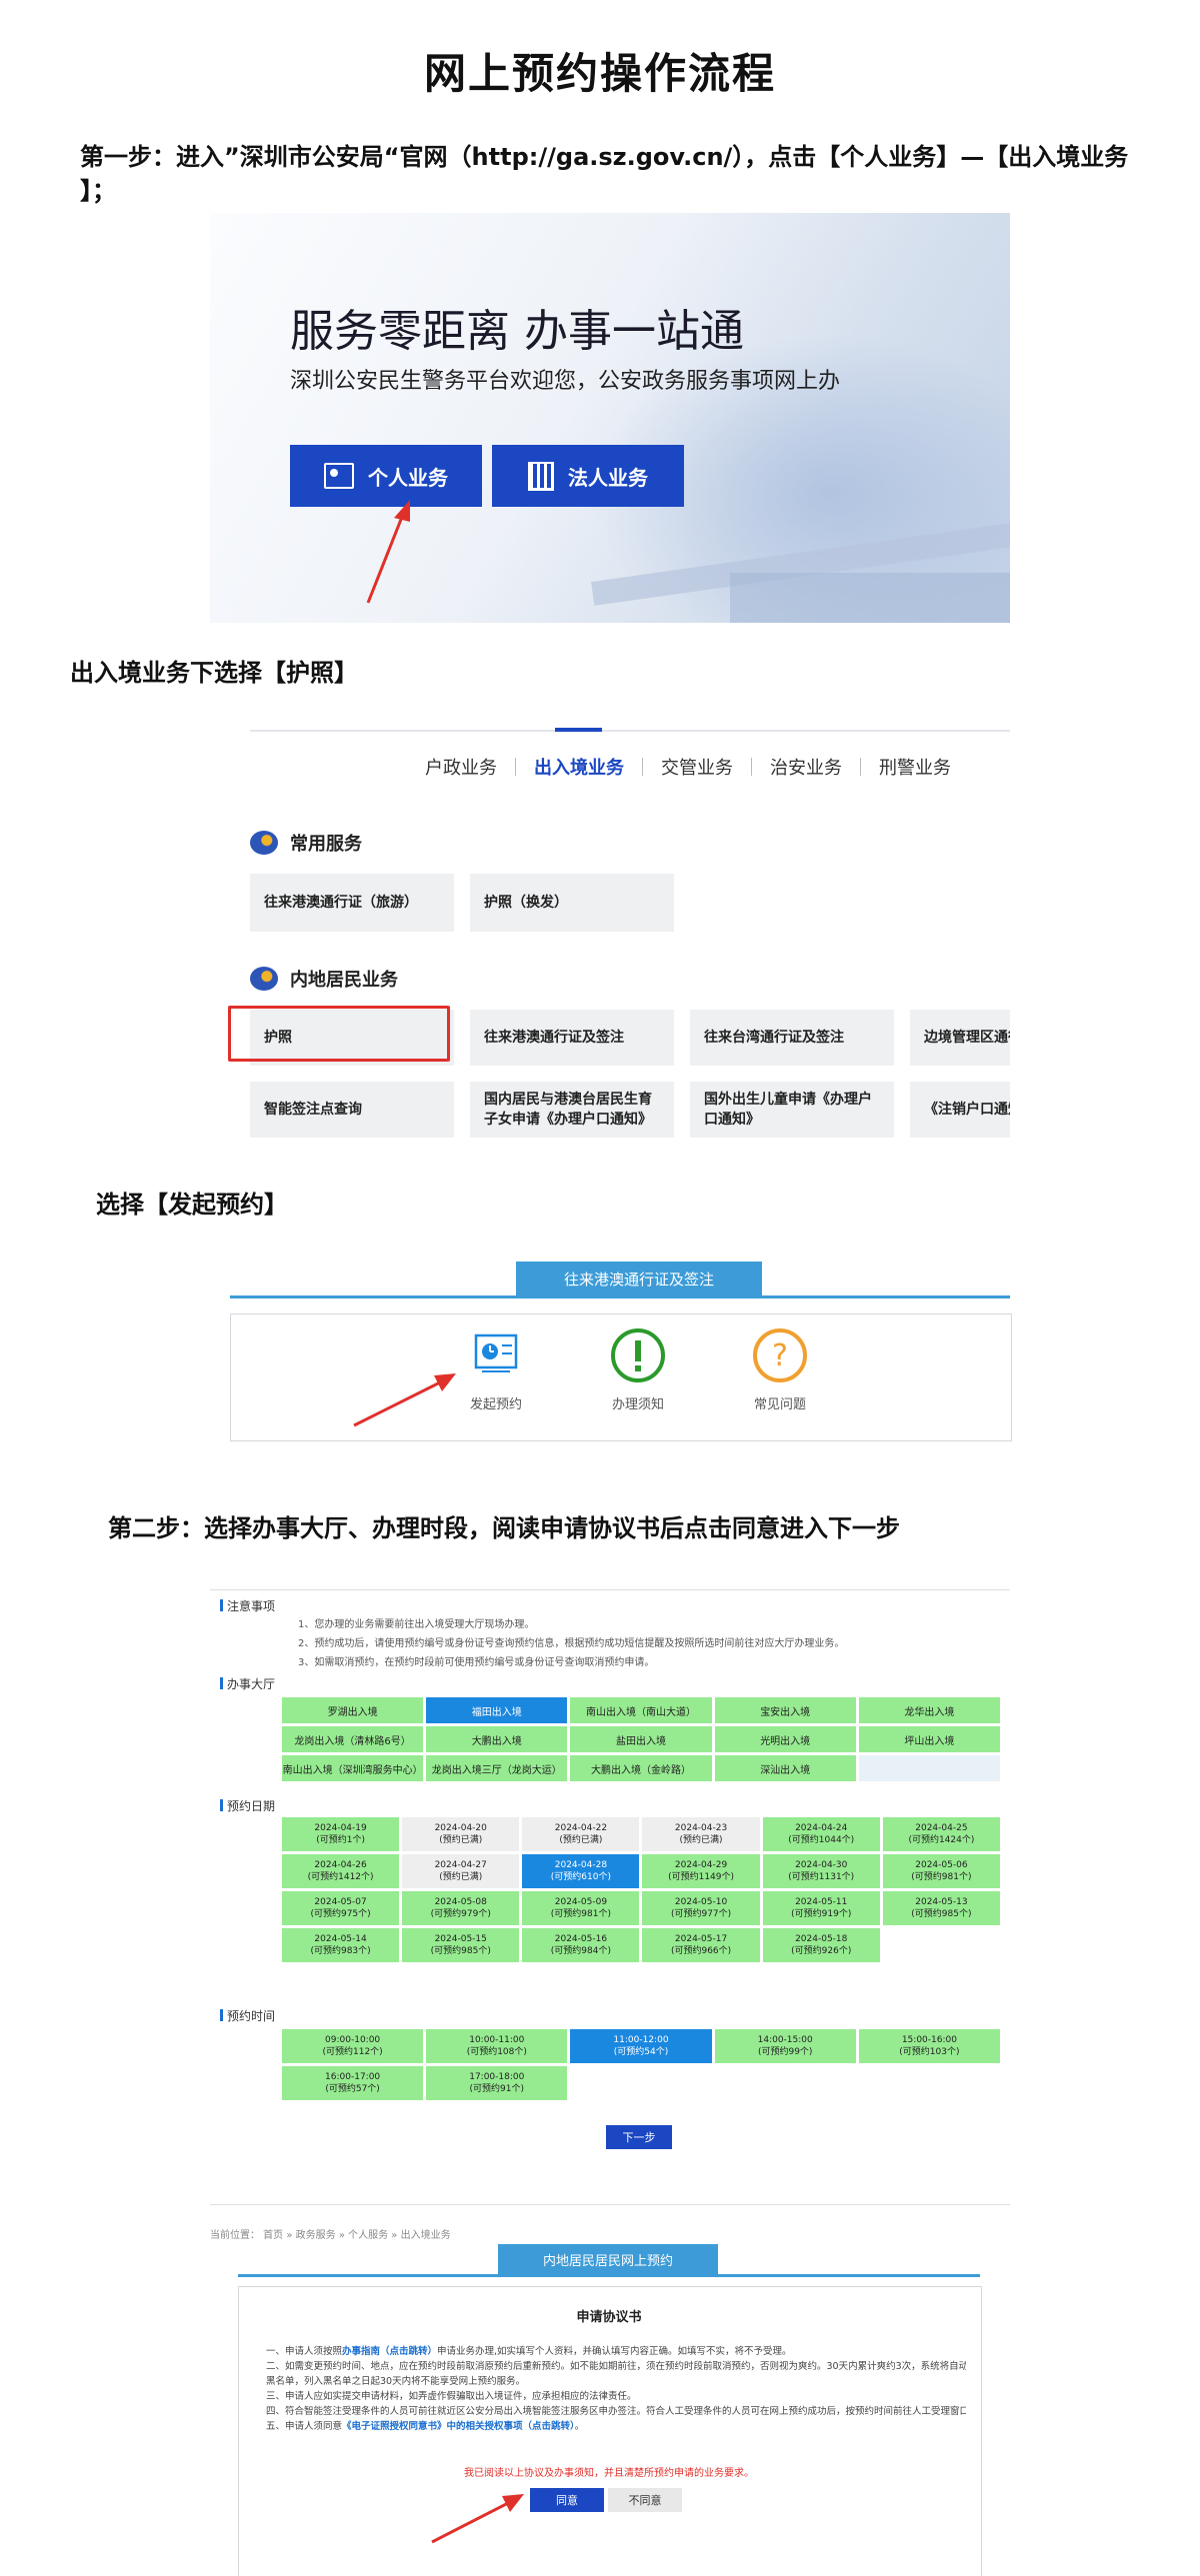 This screenshot has width=1200, height=2576. What do you see at coordinates (497, 1768) in the screenshot?
I see `hall-option: 龙岗出入境三厅（龙岗大运）` at bounding box center [497, 1768].